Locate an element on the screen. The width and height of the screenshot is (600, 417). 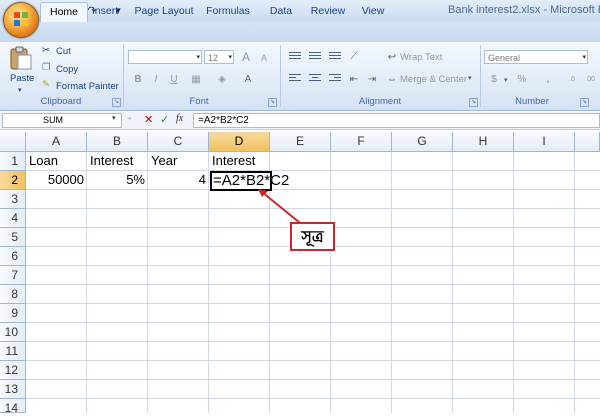
row-header-10: 10 is located at coordinates (13, 332).